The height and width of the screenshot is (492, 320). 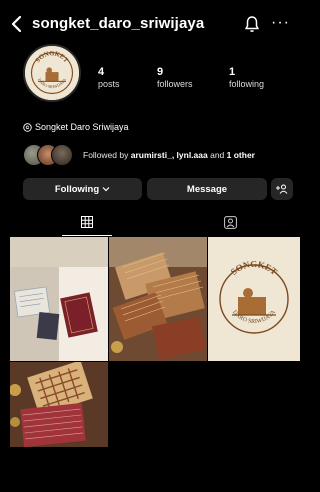 I want to click on profile-full-name: Songket Daro Sriwijaya, so click(x=76, y=127).